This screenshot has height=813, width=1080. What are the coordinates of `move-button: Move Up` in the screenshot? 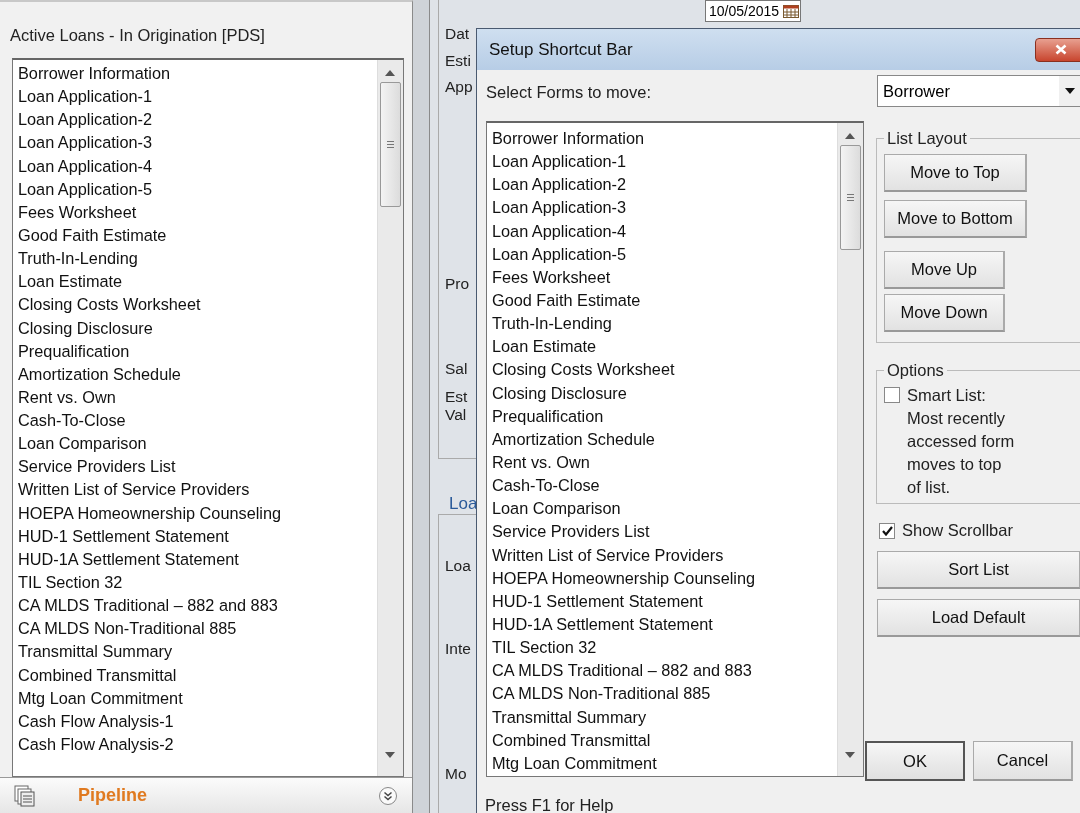 It's located at (944, 270).